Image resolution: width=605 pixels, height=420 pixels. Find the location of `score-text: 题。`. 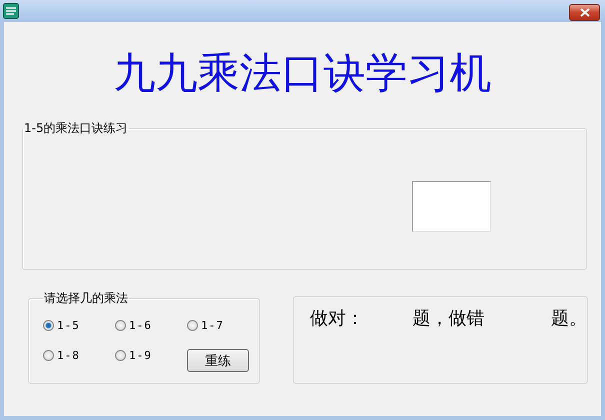

score-text: 题。 is located at coordinates (569, 319).